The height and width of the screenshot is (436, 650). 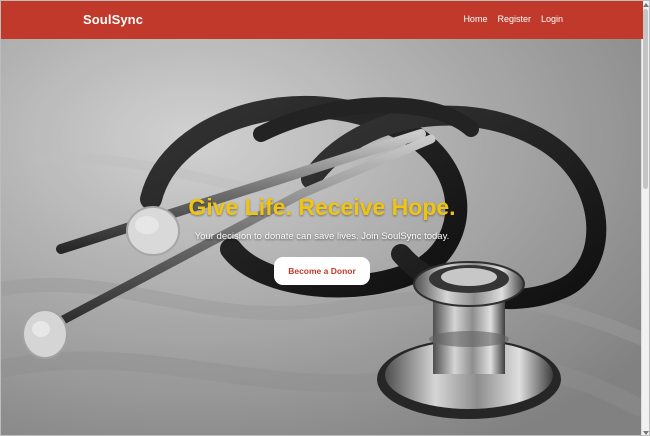 What do you see at coordinates (322, 271) in the screenshot?
I see `become-donor-button: Become a Donor` at bounding box center [322, 271].